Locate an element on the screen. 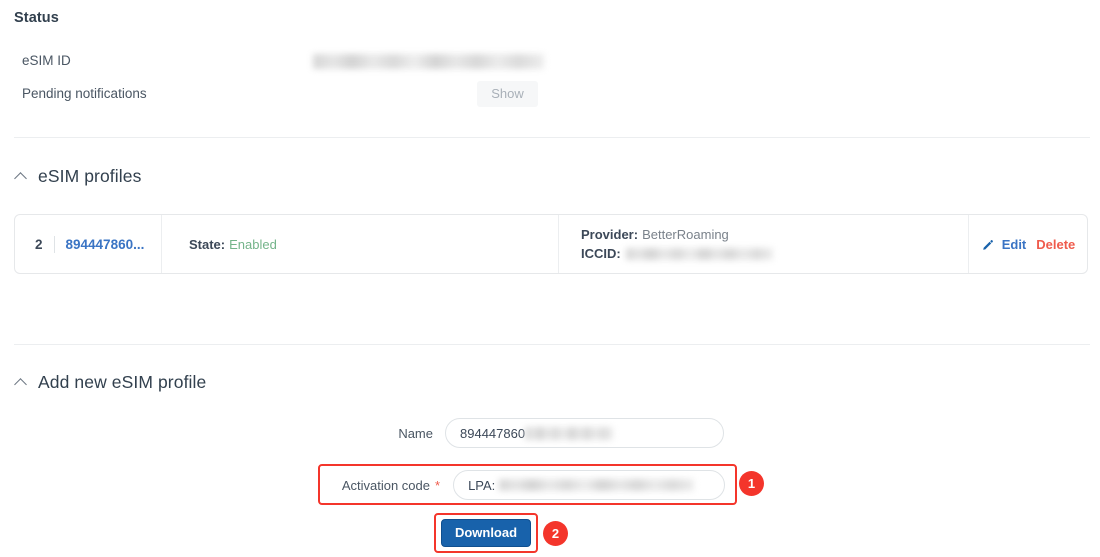 This screenshot has width=1100, height=557. name-label: Name is located at coordinates (415, 433).